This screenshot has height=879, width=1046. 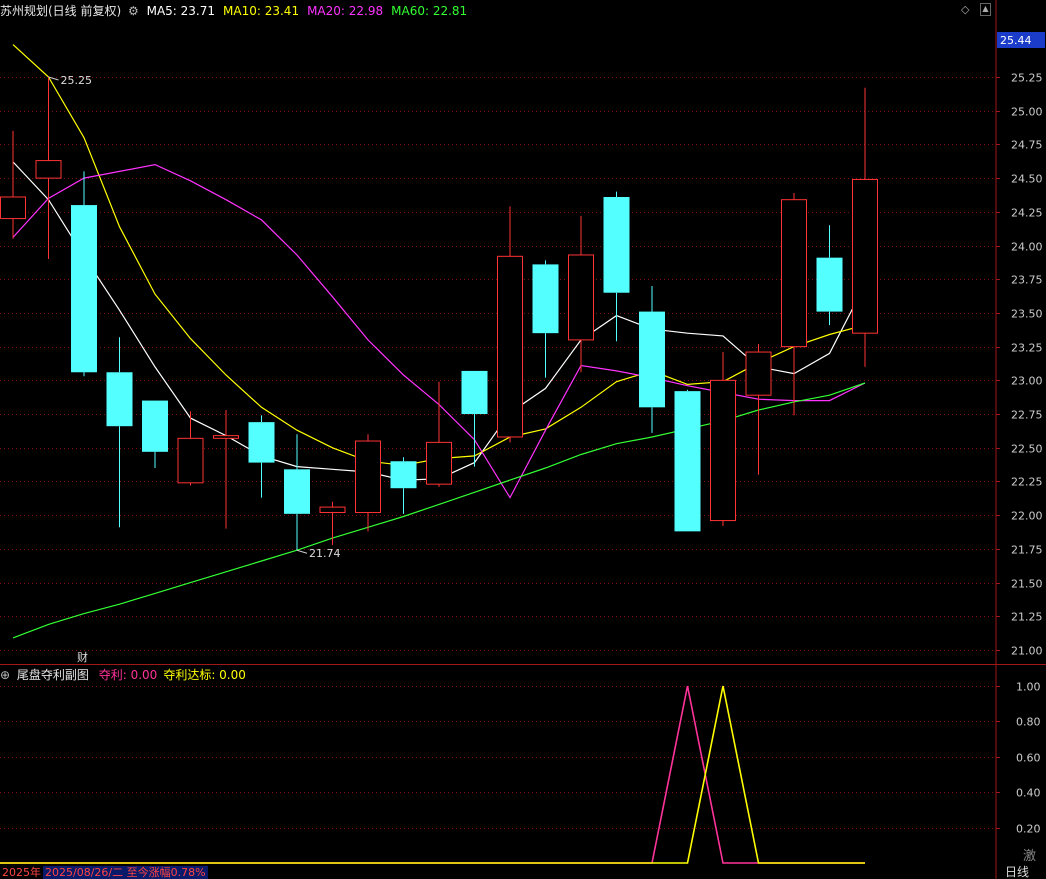 What do you see at coordinates (345, 11) in the screenshot?
I see `ma-legend-item: MA20: 22.98` at bounding box center [345, 11].